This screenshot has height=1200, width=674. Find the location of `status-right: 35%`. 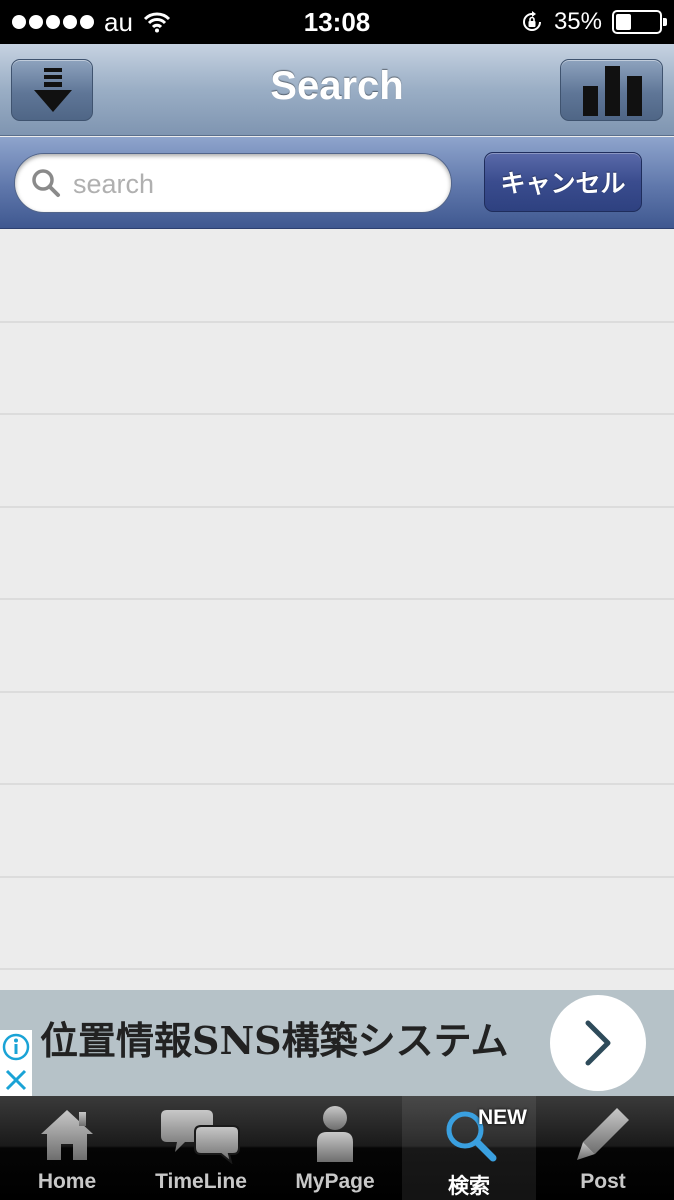

status-right: 35% is located at coordinates (593, 22).